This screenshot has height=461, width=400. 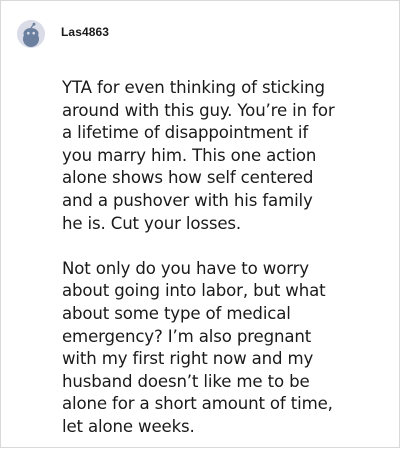 What do you see at coordinates (85, 32) in the screenshot?
I see `comment-username: Las4863` at bounding box center [85, 32].